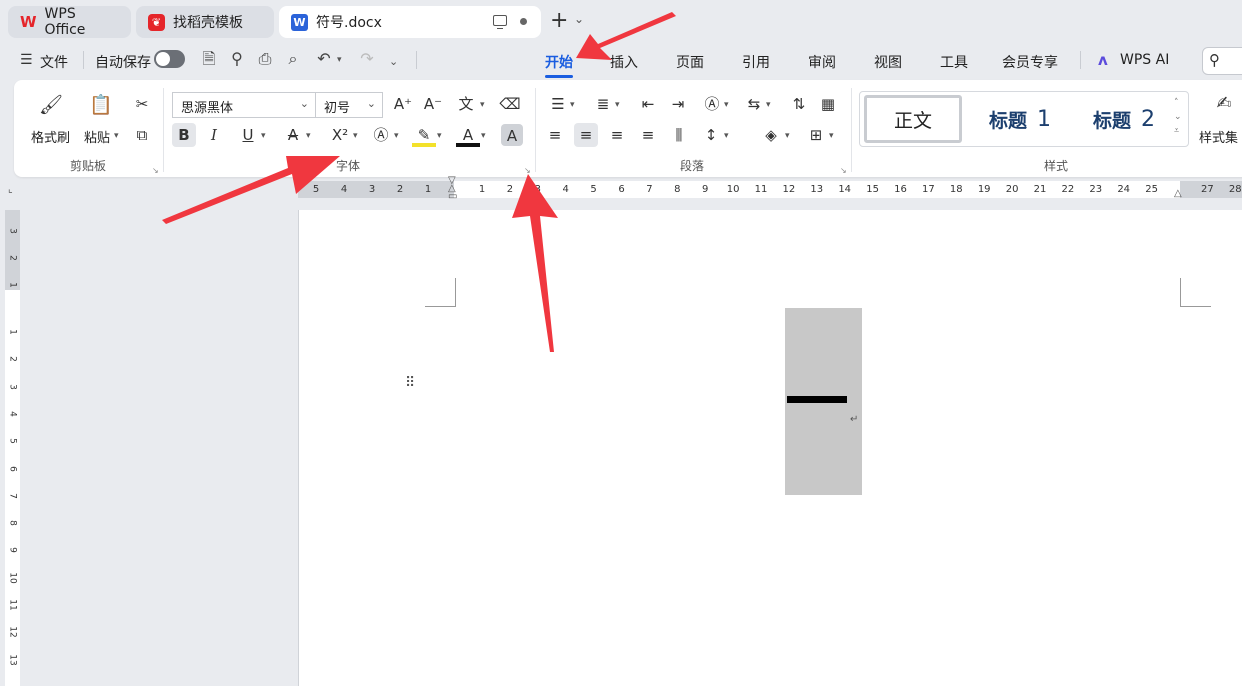 The image size is (1242, 686). I want to click on right-indent-marker-icon: △, so click(1178, 193).